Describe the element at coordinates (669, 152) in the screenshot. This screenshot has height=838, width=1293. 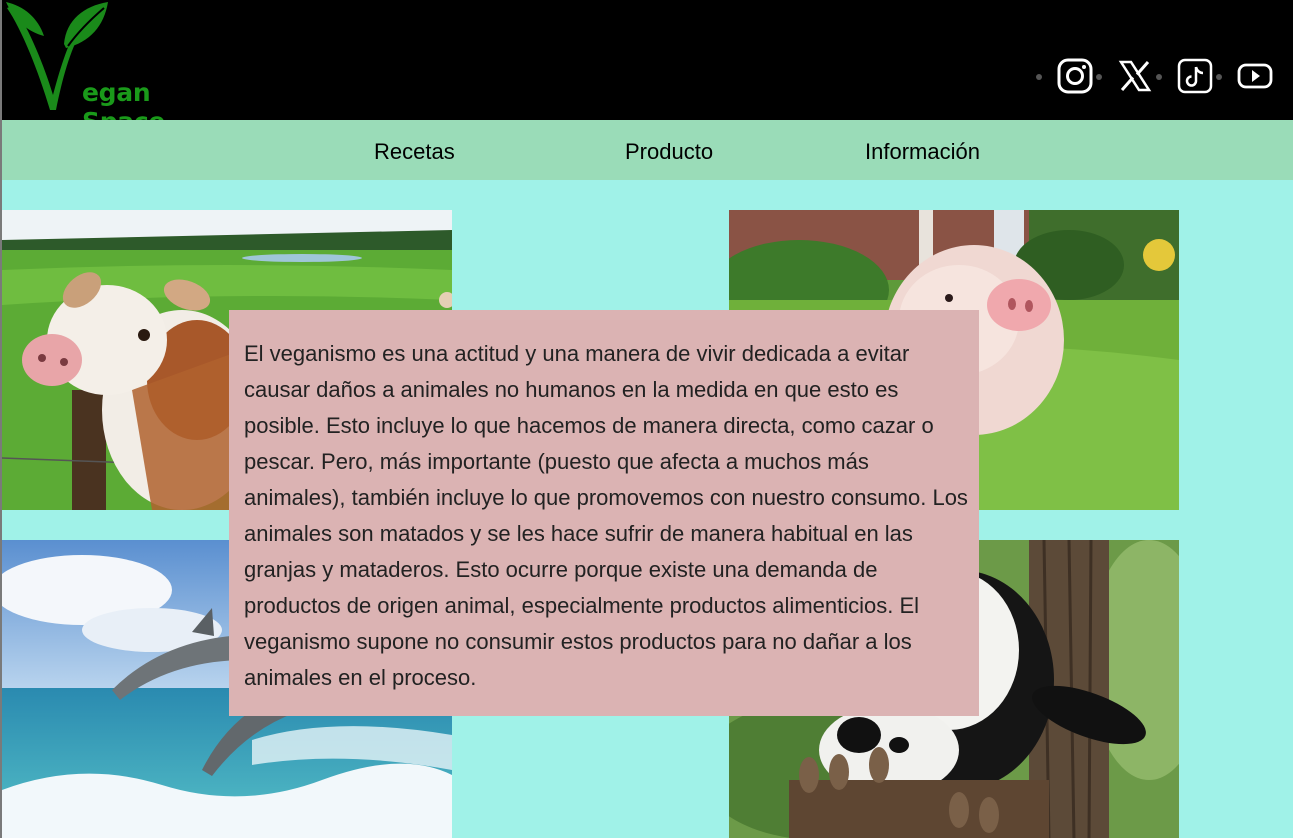
I see `nav-item-producto: Producto` at that location.